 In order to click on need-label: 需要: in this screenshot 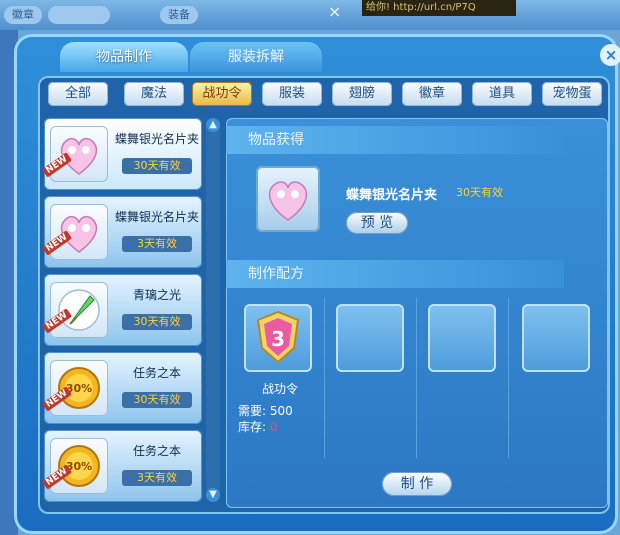, I will do `click(252, 411)`.